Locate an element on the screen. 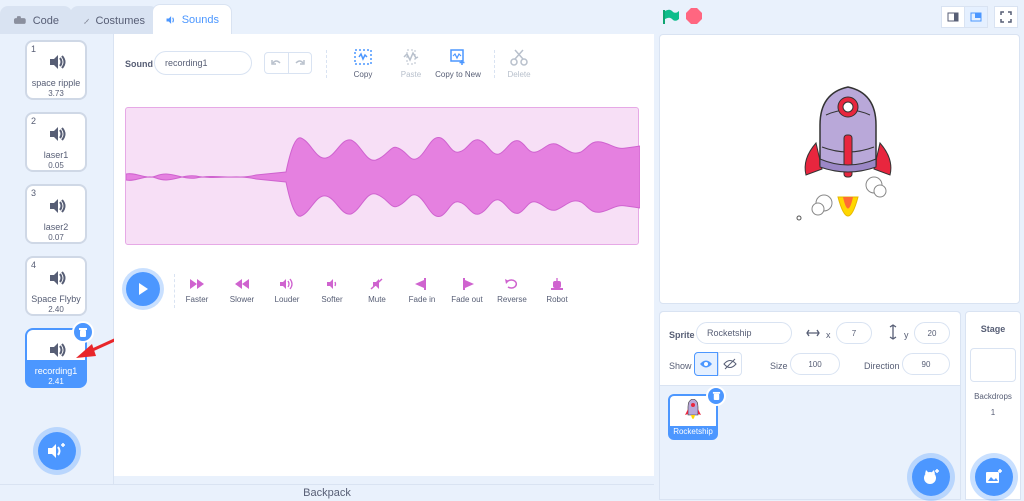 The height and width of the screenshot is (501, 1024). slower-label: Slower is located at coordinates (242, 299).